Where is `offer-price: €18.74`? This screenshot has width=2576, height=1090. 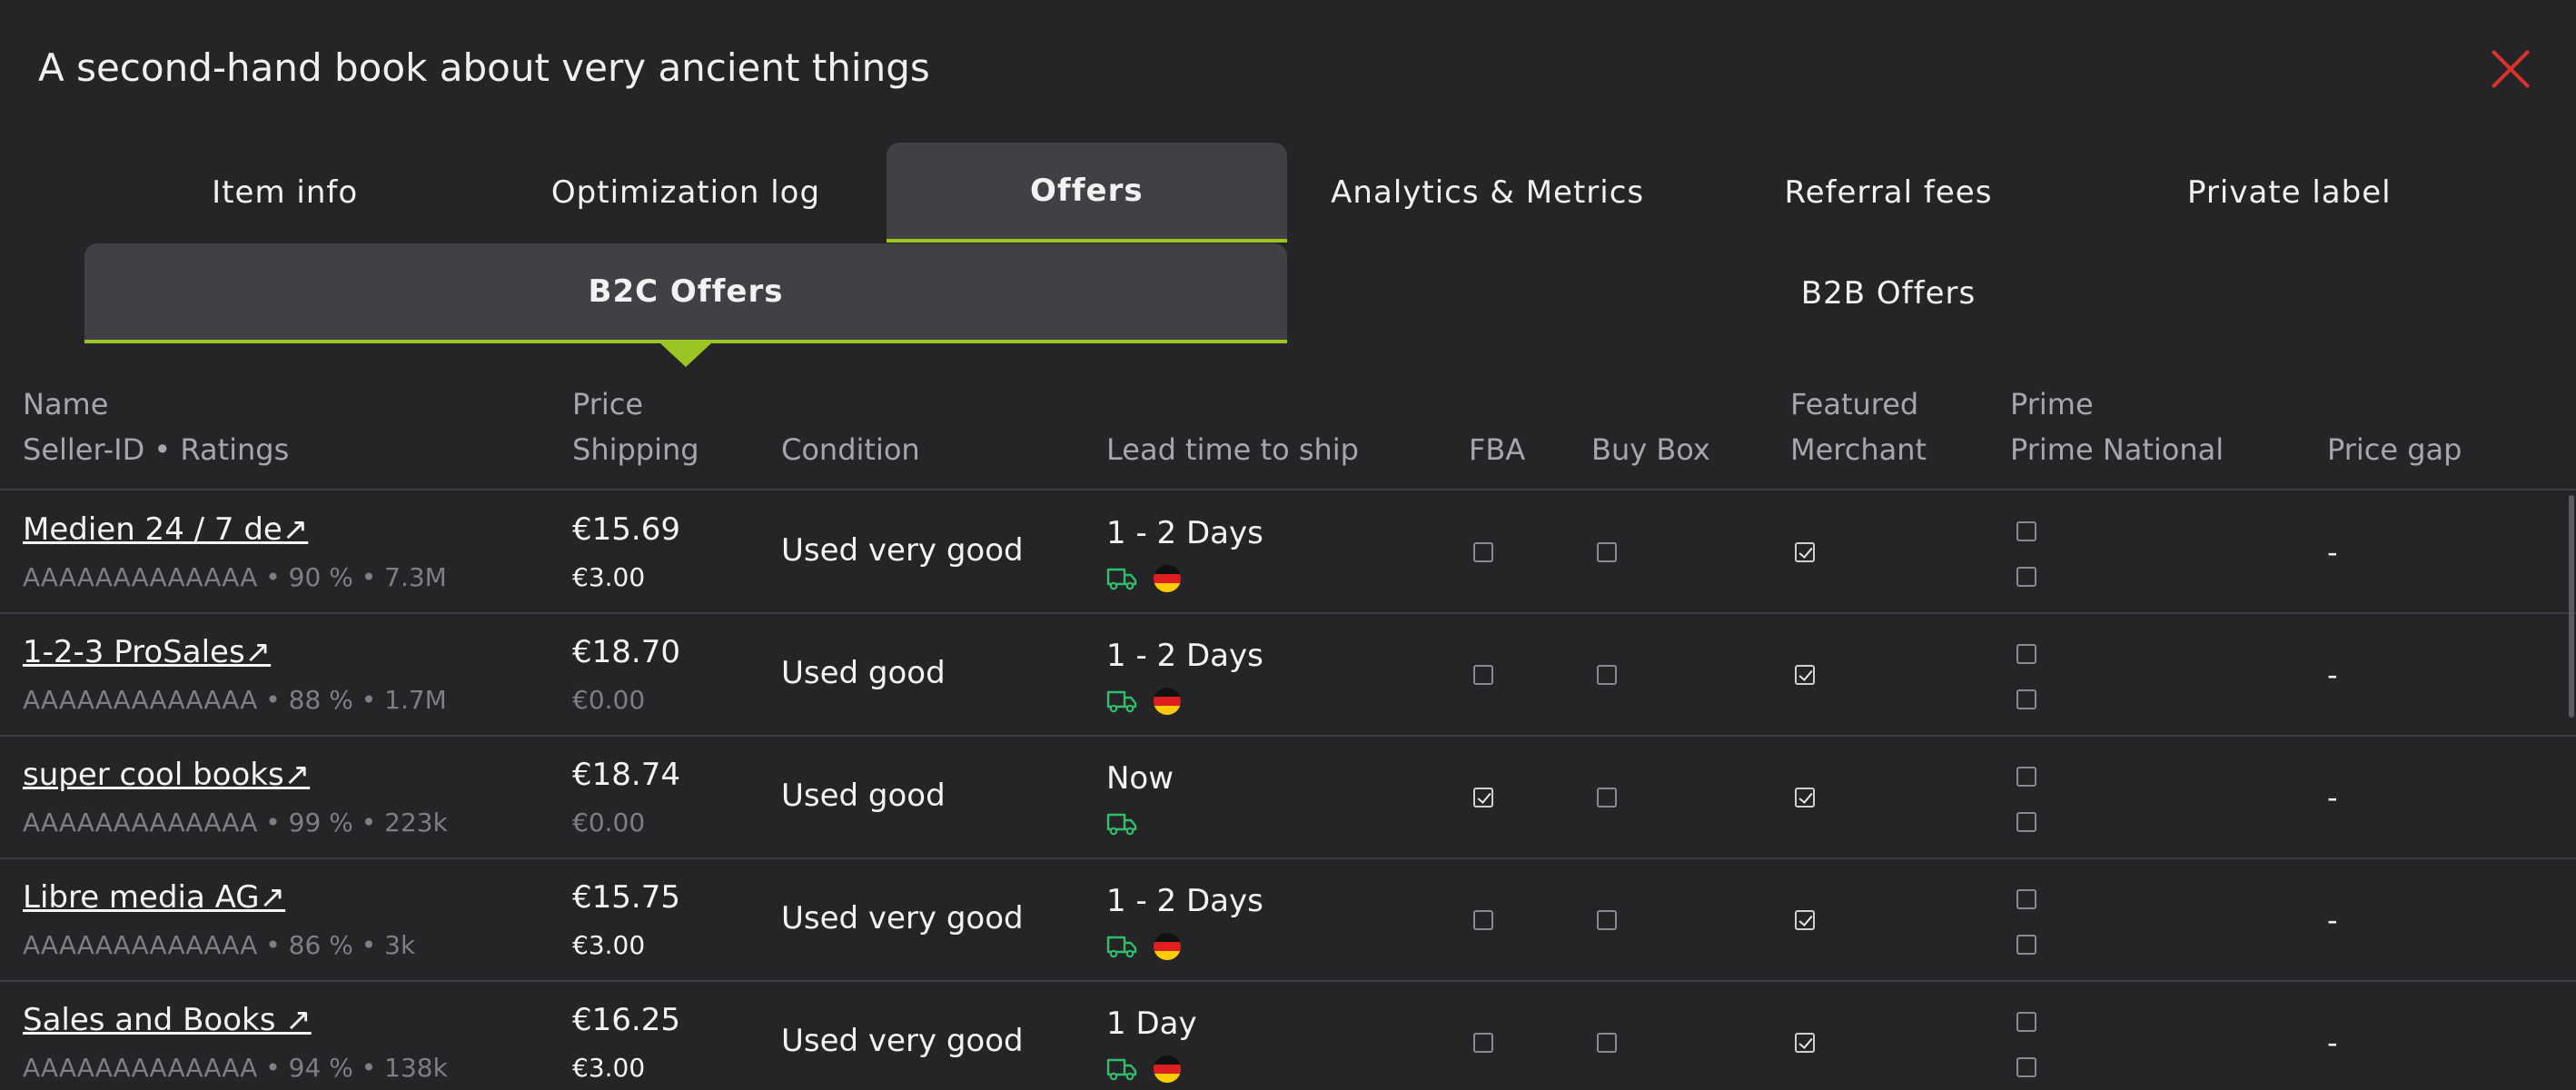
offer-price: €18.74 is located at coordinates (626, 775).